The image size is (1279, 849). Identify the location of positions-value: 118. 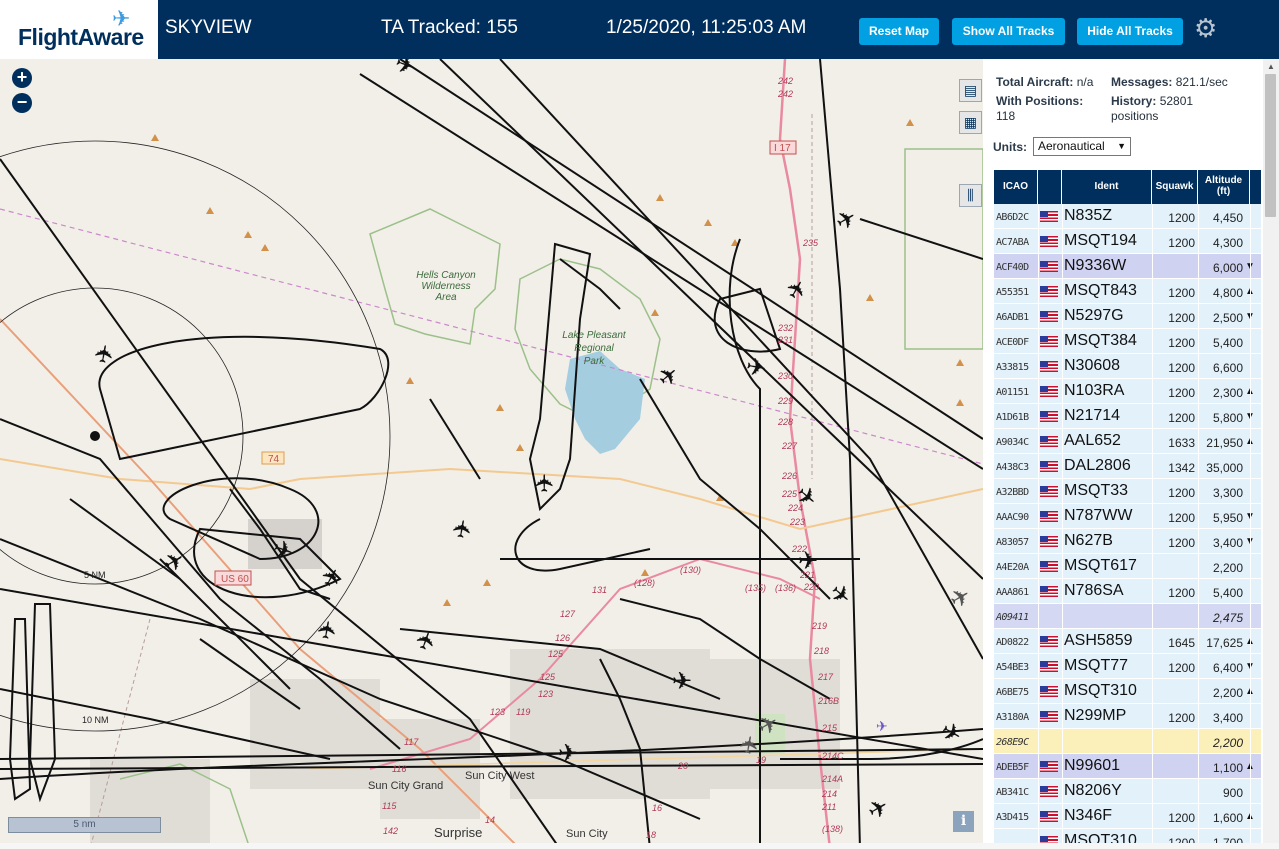
(1006, 116).